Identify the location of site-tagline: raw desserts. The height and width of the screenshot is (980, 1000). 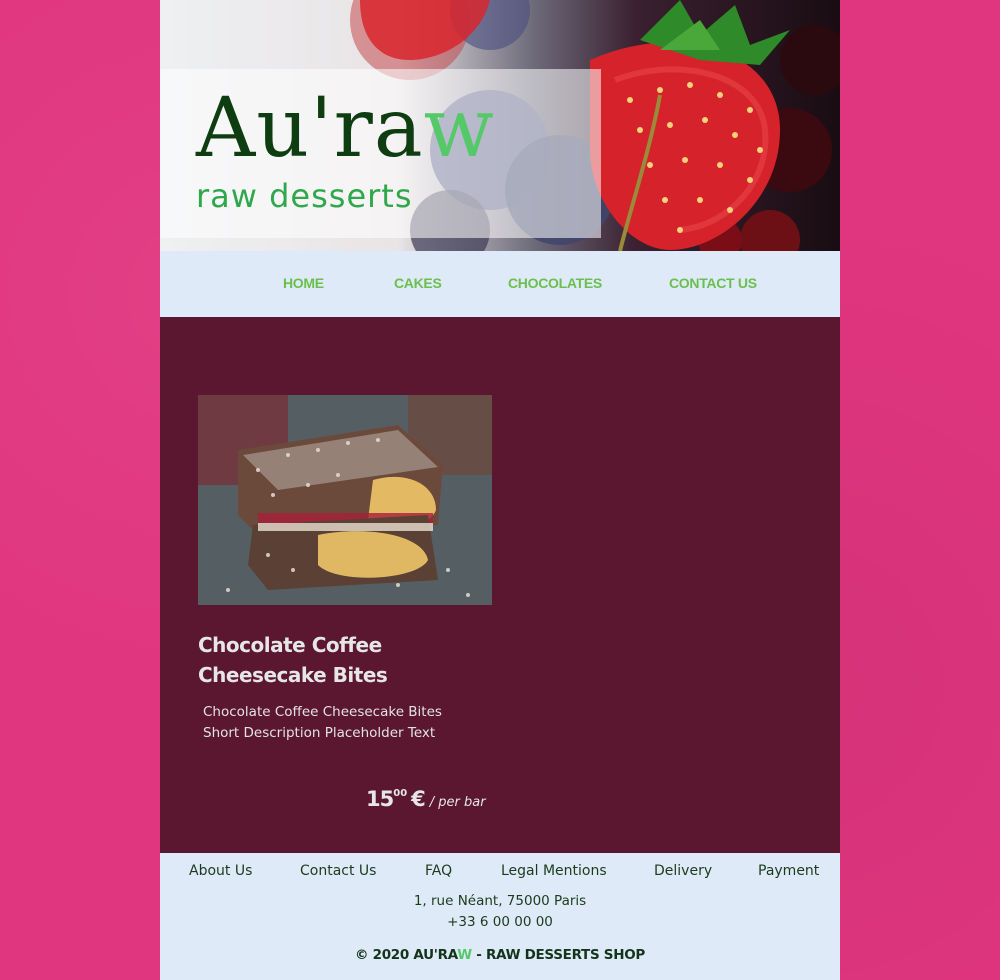
(304, 196).